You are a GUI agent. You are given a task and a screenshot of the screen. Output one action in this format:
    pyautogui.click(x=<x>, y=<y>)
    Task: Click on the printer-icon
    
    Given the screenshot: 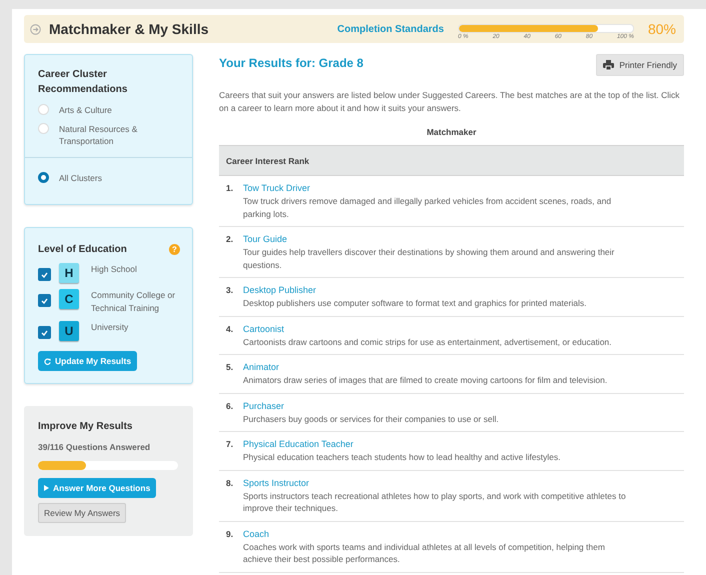 What is the action you would take?
    pyautogui.click(x=608, y=65)
    